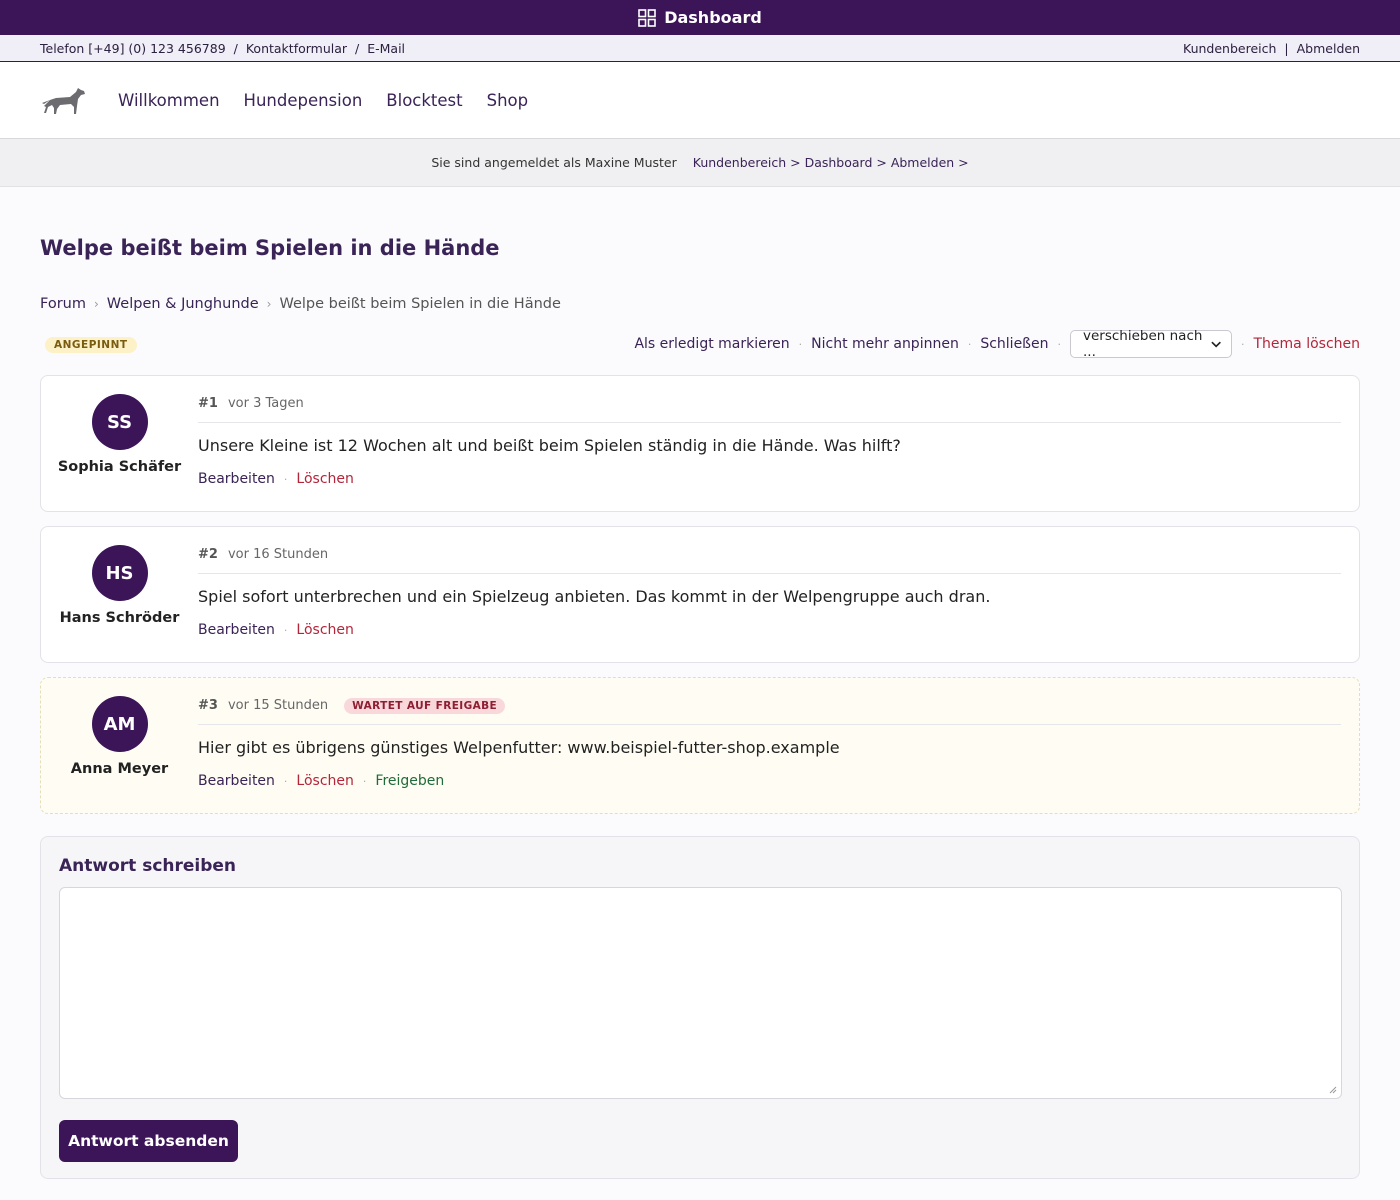  I want to click on contact-right: Kundenbereich | Abmelden, so click(1271, 48).